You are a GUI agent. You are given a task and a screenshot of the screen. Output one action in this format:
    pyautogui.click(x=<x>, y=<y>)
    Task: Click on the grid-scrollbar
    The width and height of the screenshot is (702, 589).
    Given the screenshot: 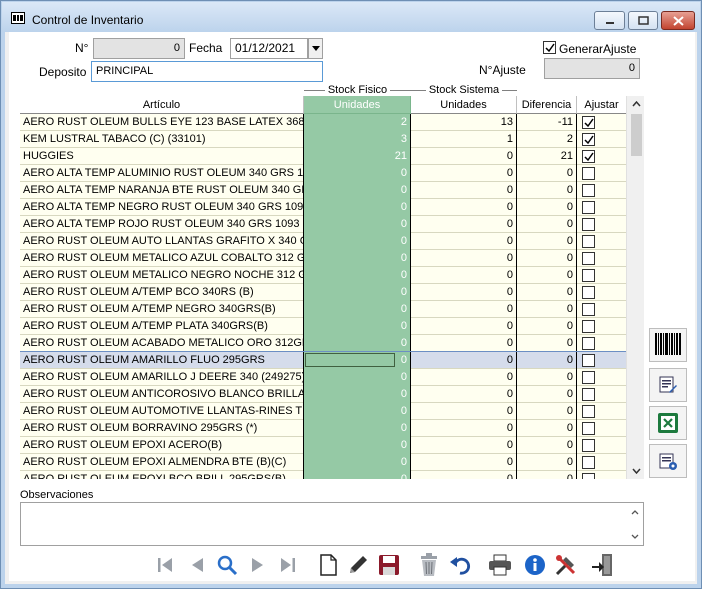 What is the action you would take?
    pyautogui.click(x=635, y=287)
    